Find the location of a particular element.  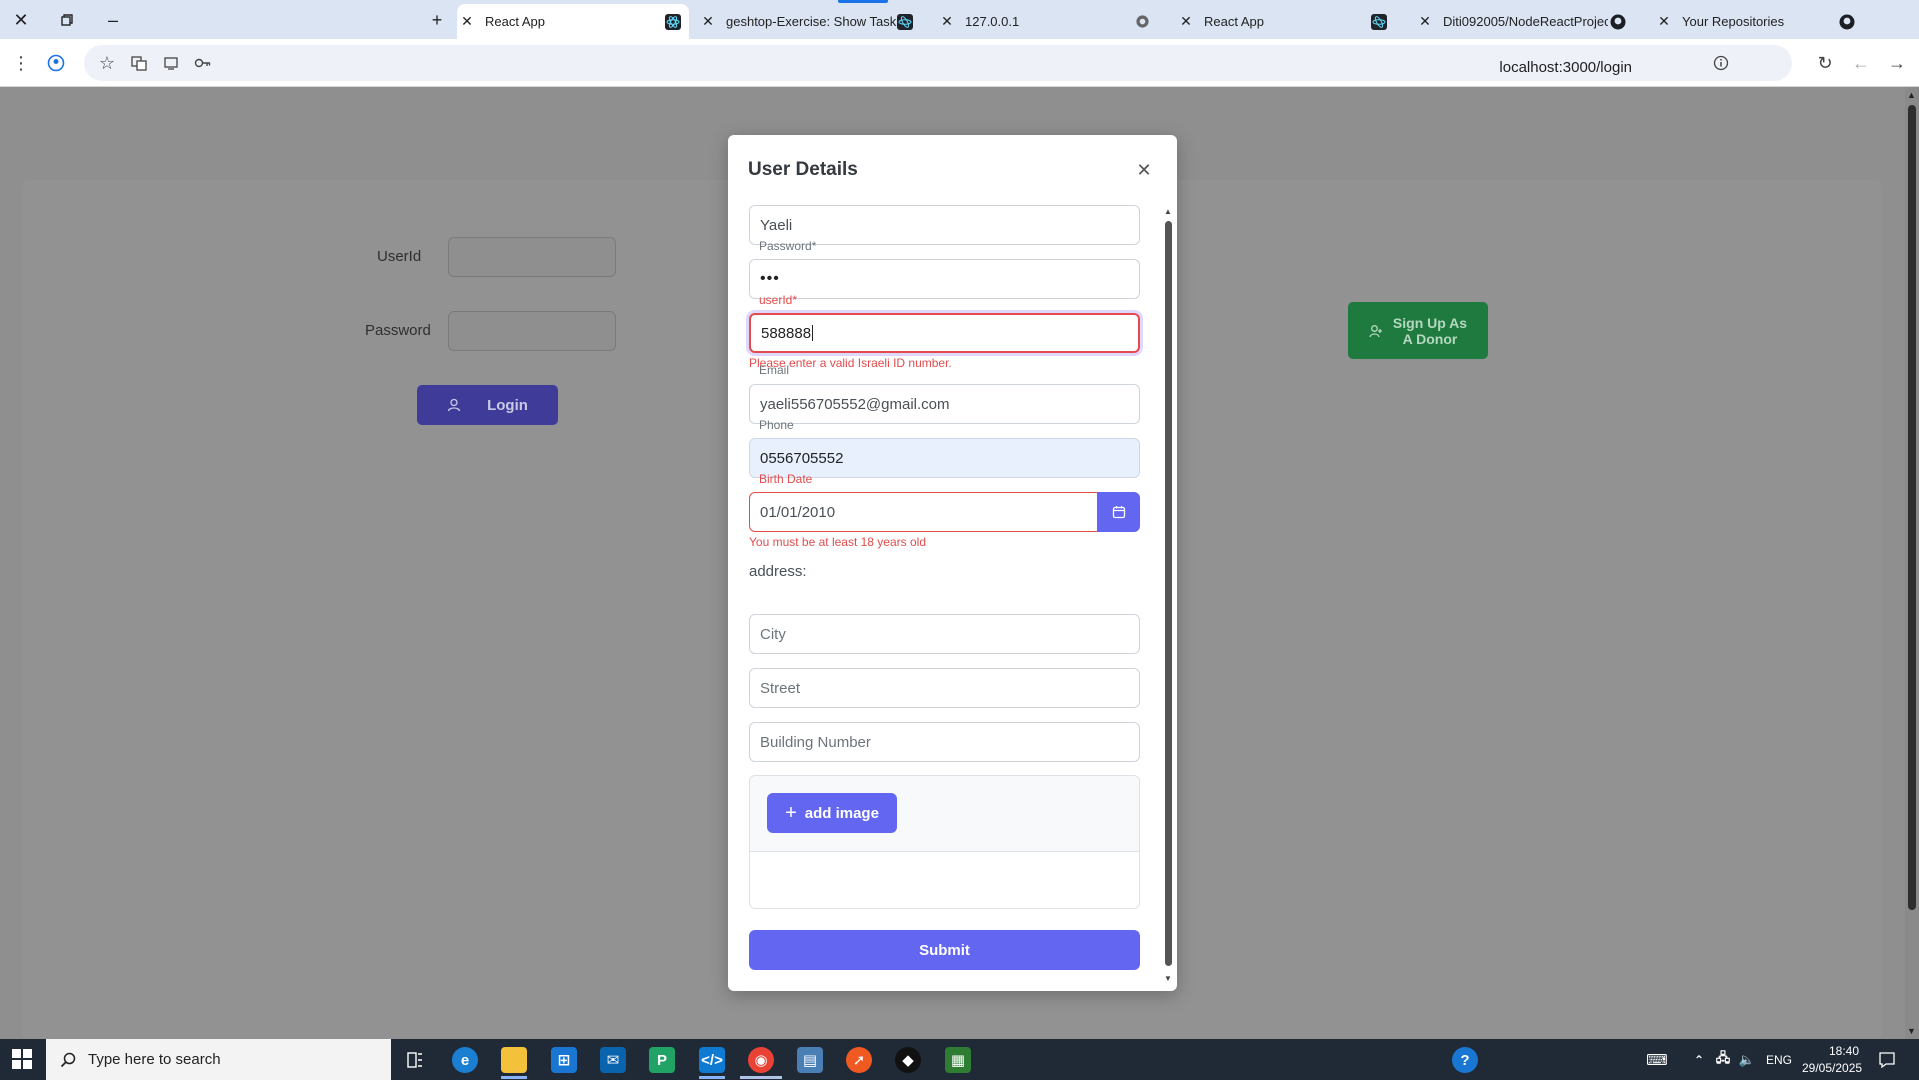

store-icon: ⊞ is located at coordinates (564, 1060).